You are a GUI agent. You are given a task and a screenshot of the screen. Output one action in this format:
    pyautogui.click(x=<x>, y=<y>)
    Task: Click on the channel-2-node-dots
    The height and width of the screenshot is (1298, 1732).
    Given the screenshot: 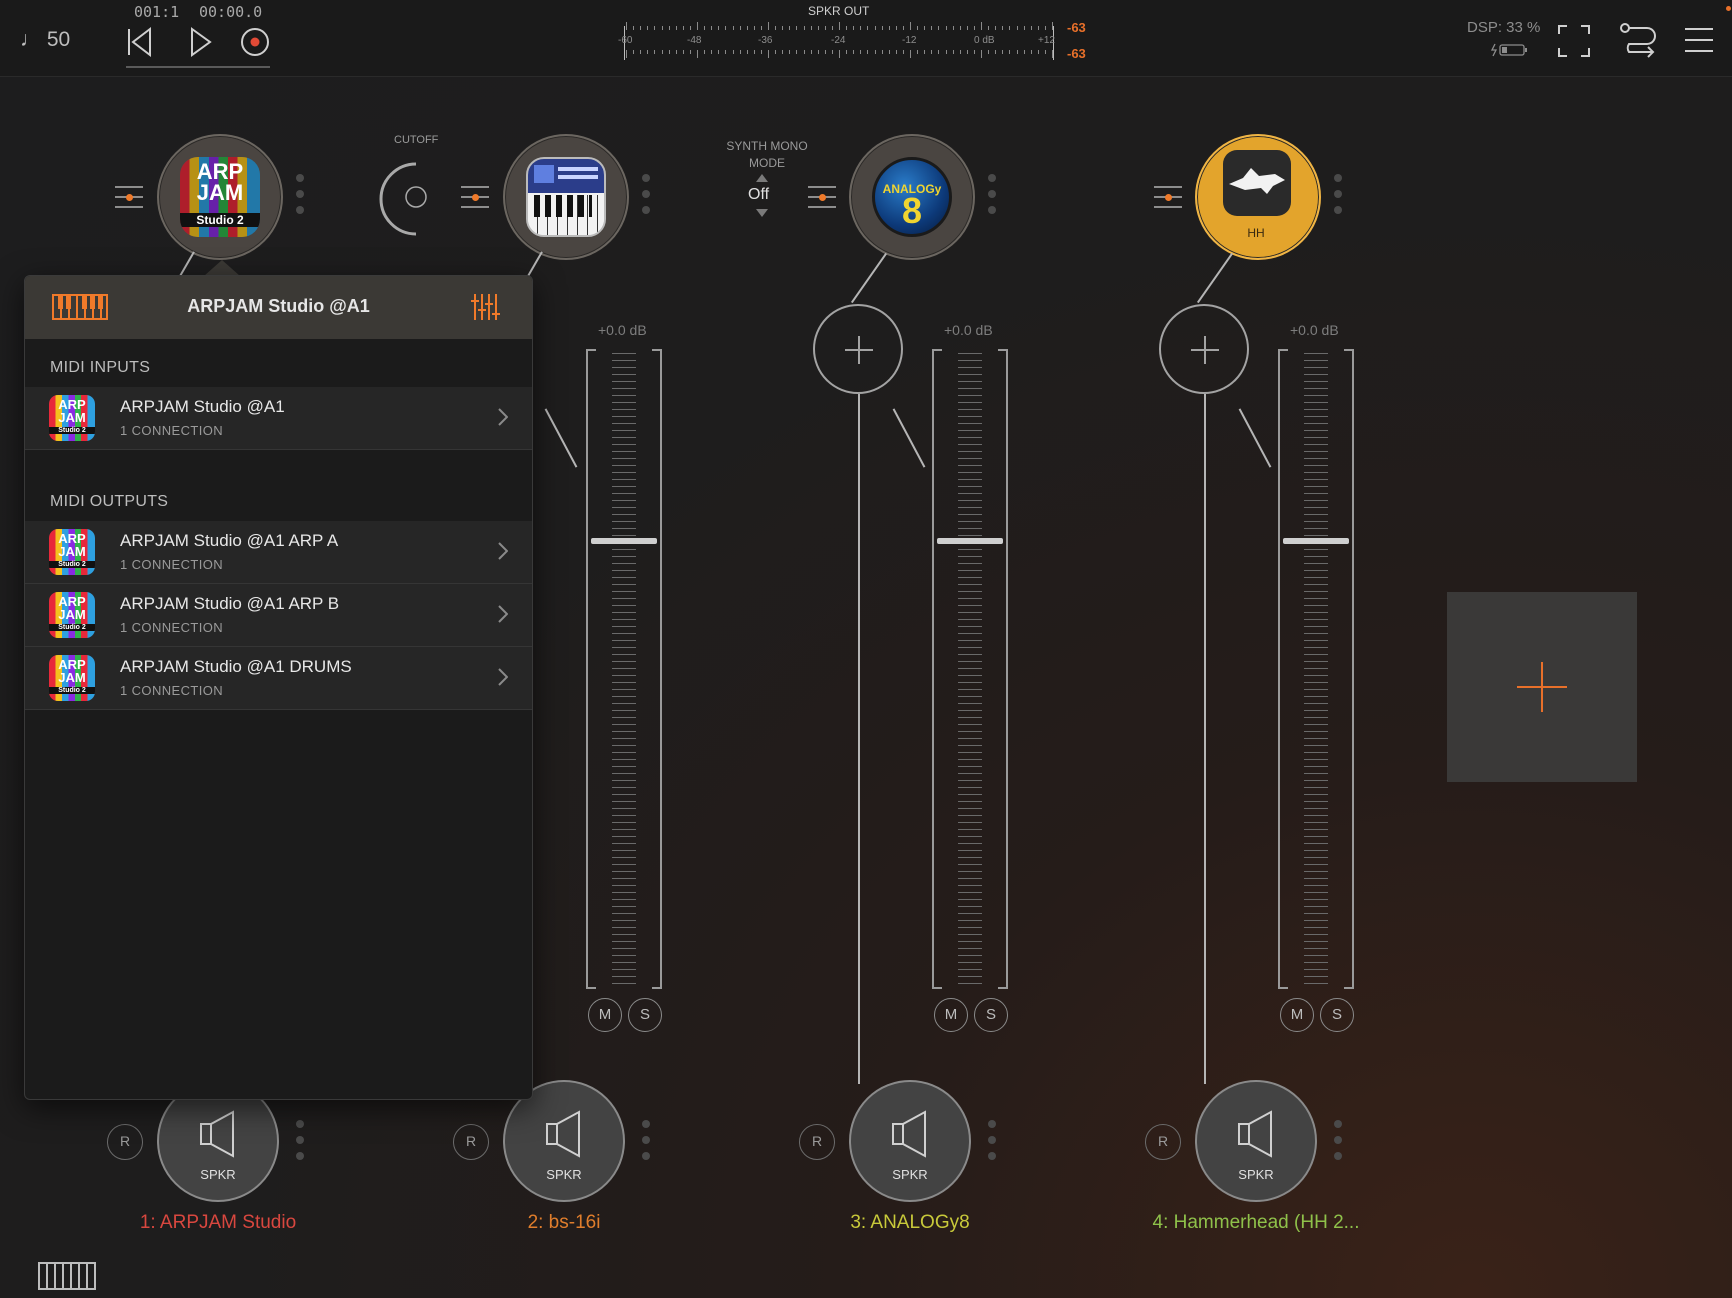 What is the action you would take?
    pyautogui.click(x=646, y=198)
    